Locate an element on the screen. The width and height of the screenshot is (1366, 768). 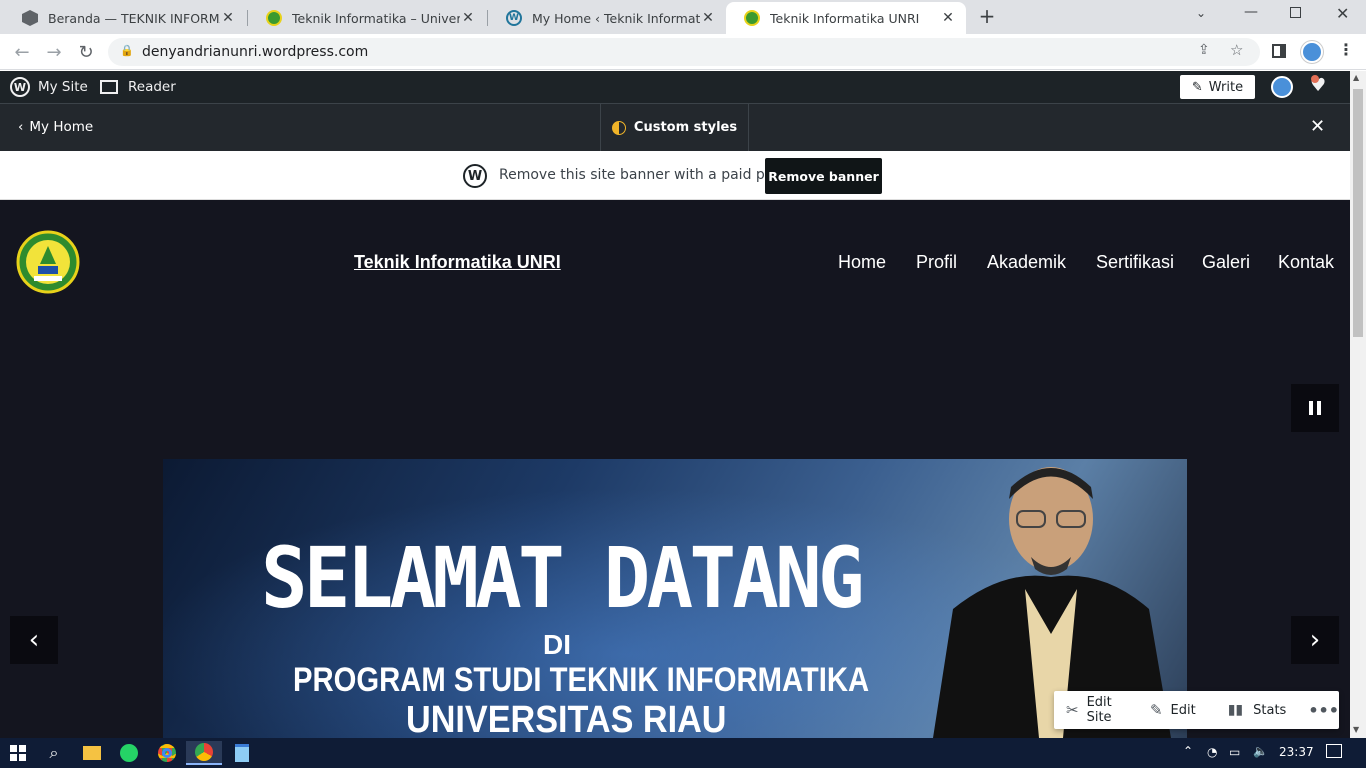
edit-site-button: Edit Site is located at coordinates (1109, 710).